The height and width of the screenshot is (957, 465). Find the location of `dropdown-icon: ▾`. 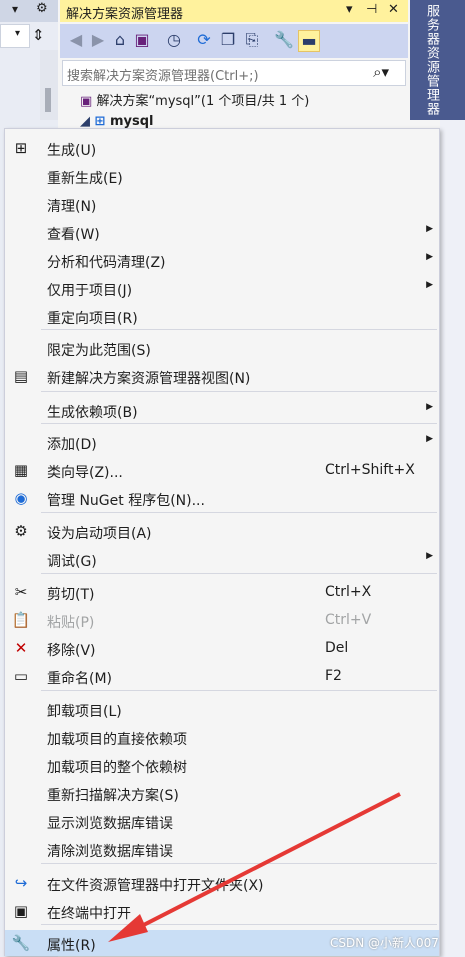

dropdown-icon: ▾ is located at coordinates (15, 9).